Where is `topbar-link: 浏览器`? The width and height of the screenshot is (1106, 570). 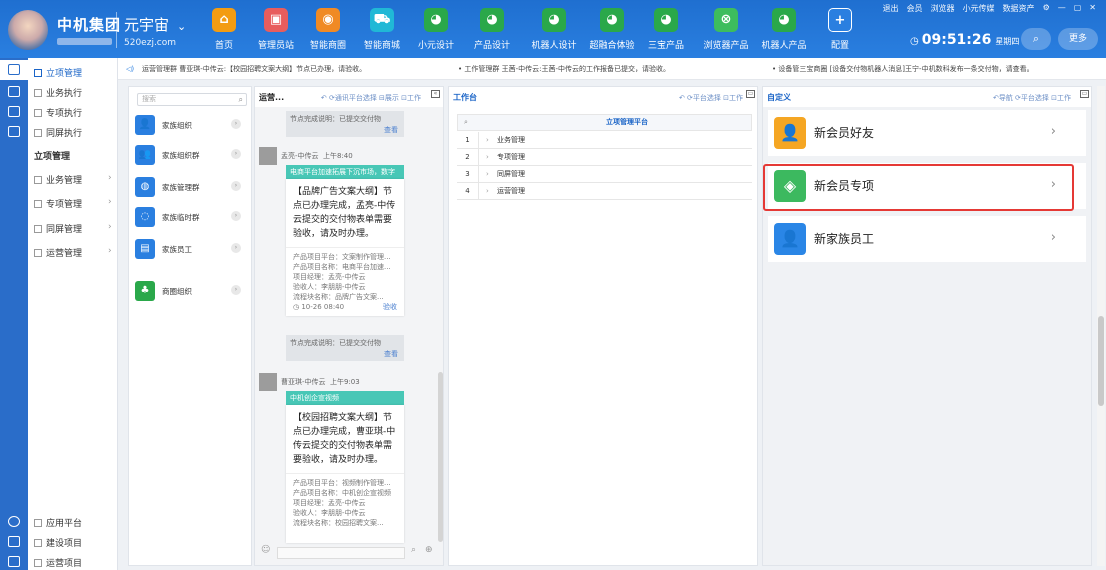
topbar-link: 浏览器 is located at coordinates (943, 8).